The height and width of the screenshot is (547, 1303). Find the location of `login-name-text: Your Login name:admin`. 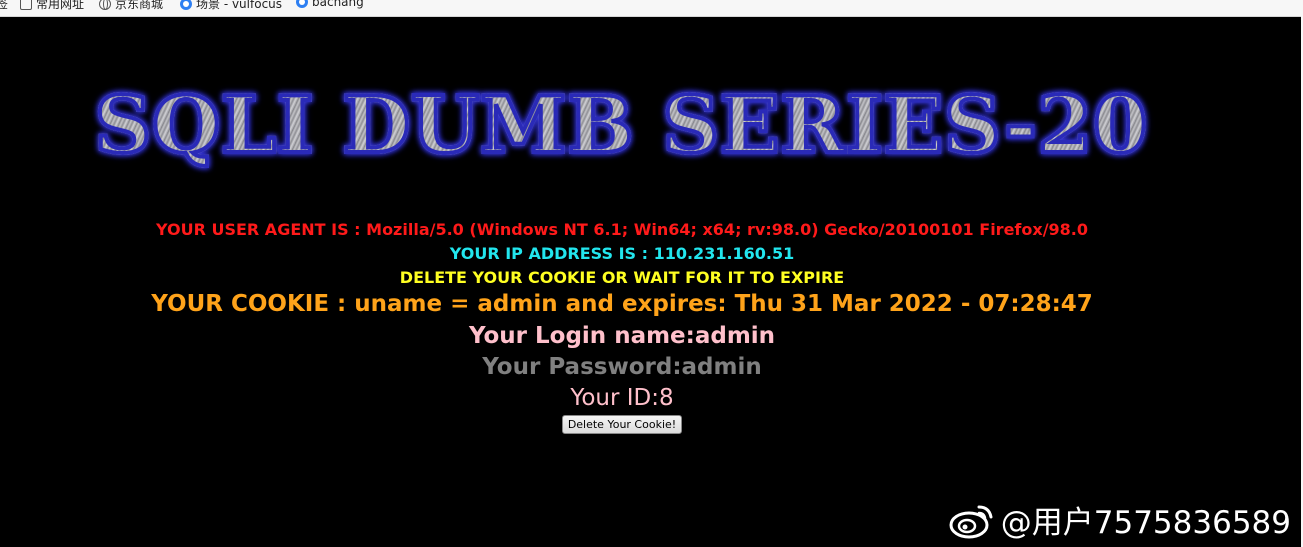

login-name-text: Your Login name:admin is located at coordinates (622, 336).